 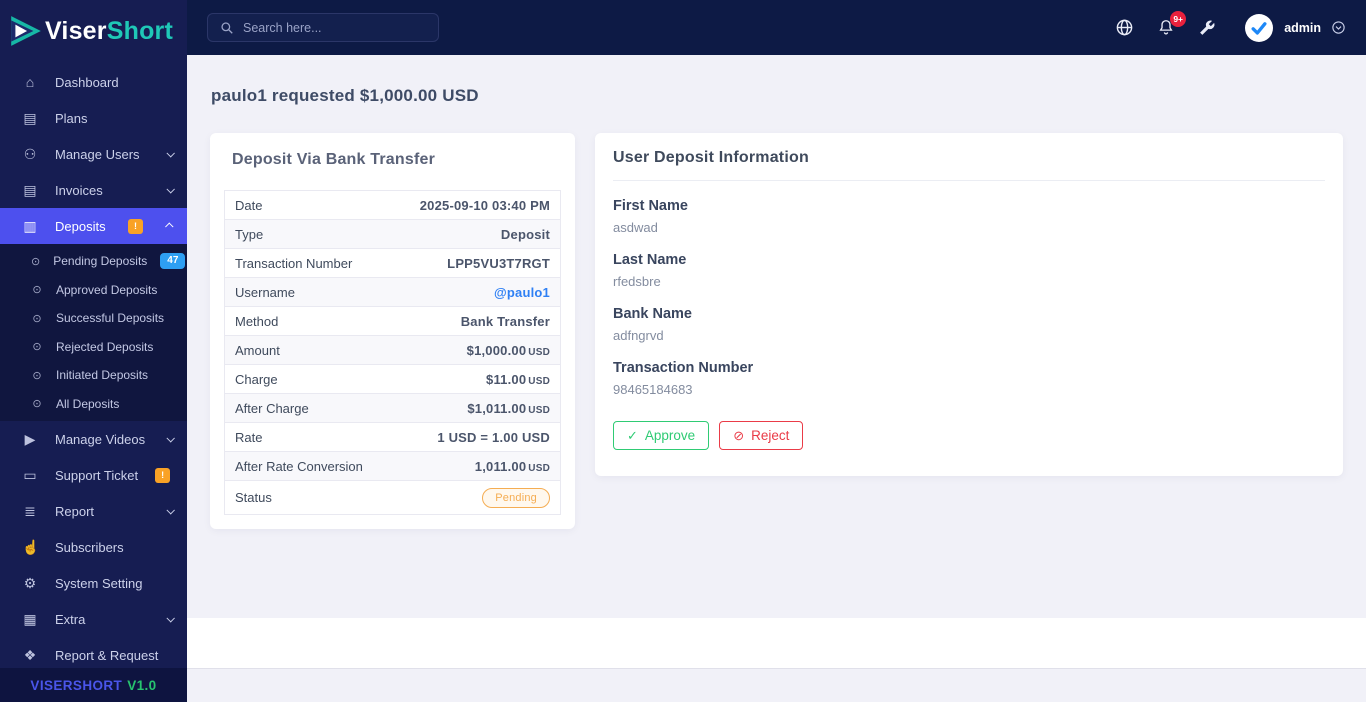 What do you see at coordinates (76, 685) in the screenshot?
I see `version-label: VISERSHORT` at bounding box center [76, 685].